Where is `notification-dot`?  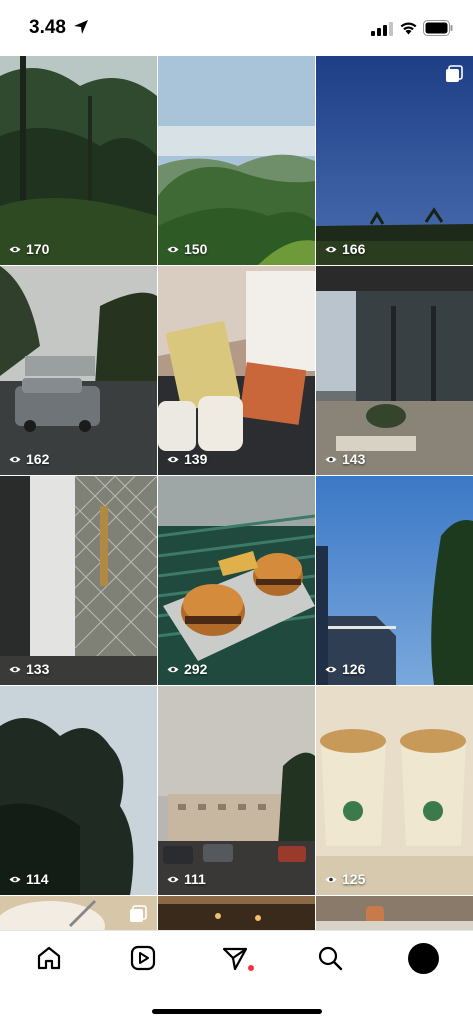
notification-dot is located at coordinates (251, 968).